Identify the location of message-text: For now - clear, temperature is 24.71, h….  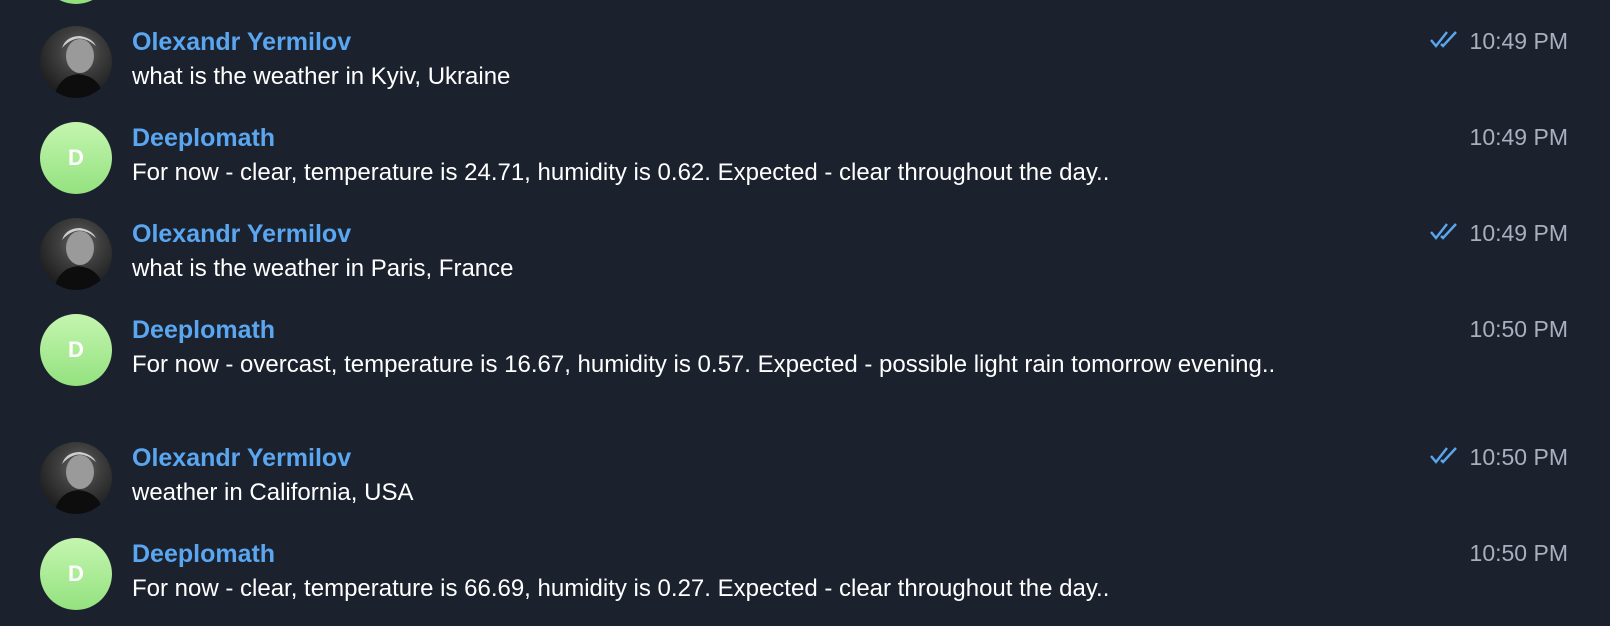
(621, 172).